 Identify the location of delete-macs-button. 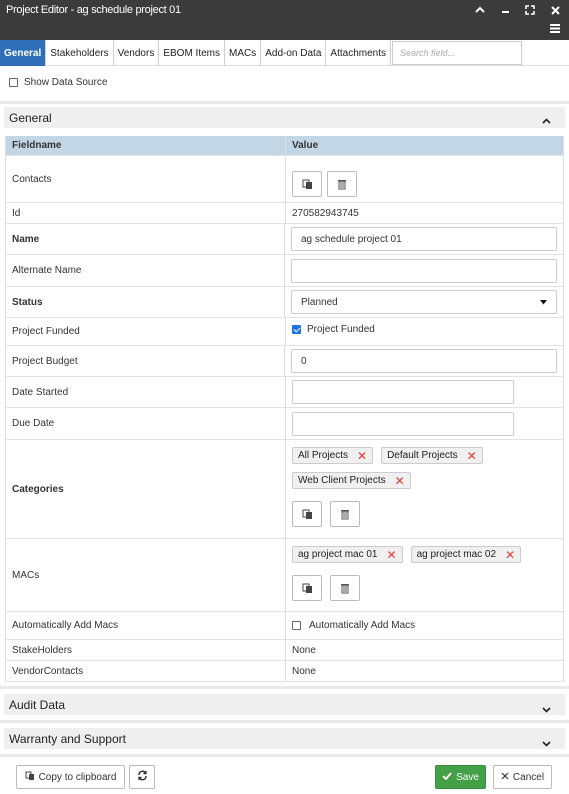
(344, 588).